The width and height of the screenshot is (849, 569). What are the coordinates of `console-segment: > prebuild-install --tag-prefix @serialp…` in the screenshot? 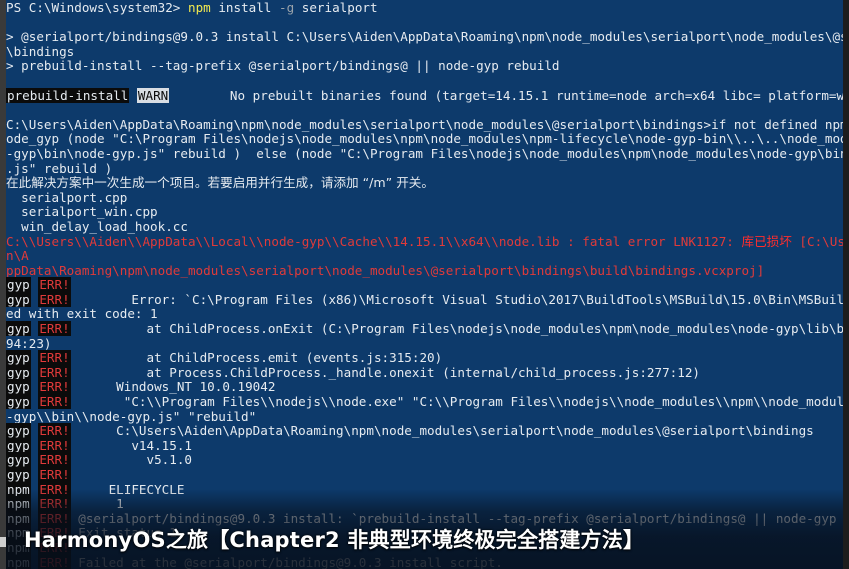 It's located at (283, 66).